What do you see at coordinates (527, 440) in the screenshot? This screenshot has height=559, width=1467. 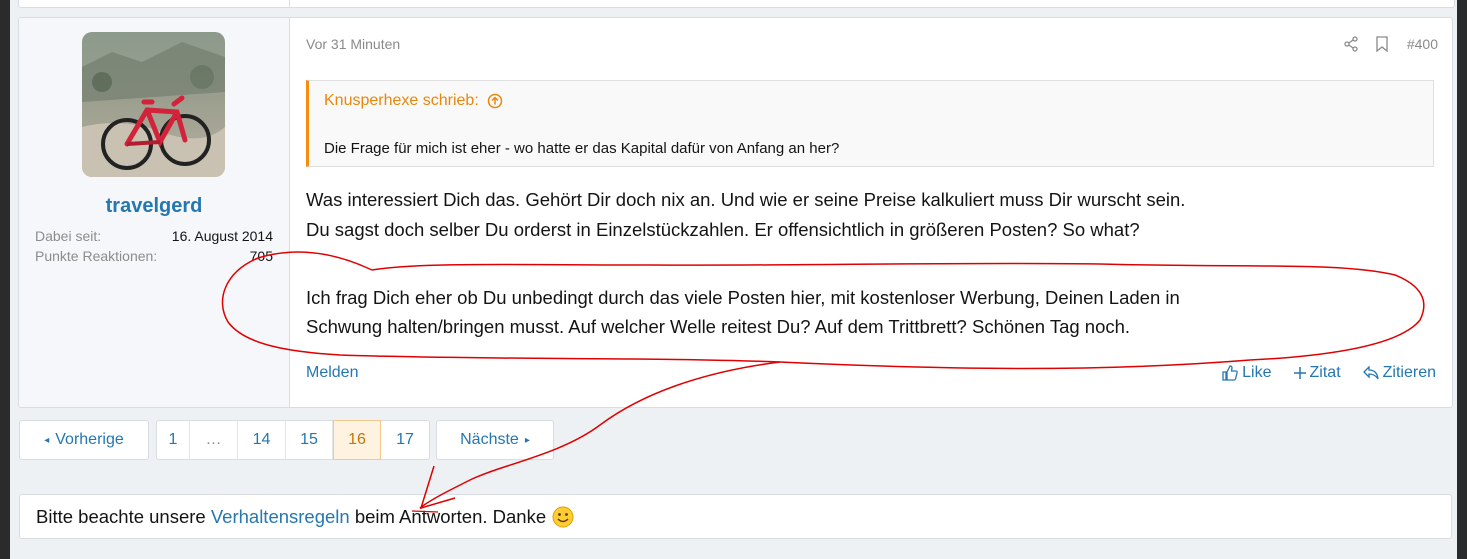 I see `chevron-right-icon: ▸` at bounding box center [527, 440].